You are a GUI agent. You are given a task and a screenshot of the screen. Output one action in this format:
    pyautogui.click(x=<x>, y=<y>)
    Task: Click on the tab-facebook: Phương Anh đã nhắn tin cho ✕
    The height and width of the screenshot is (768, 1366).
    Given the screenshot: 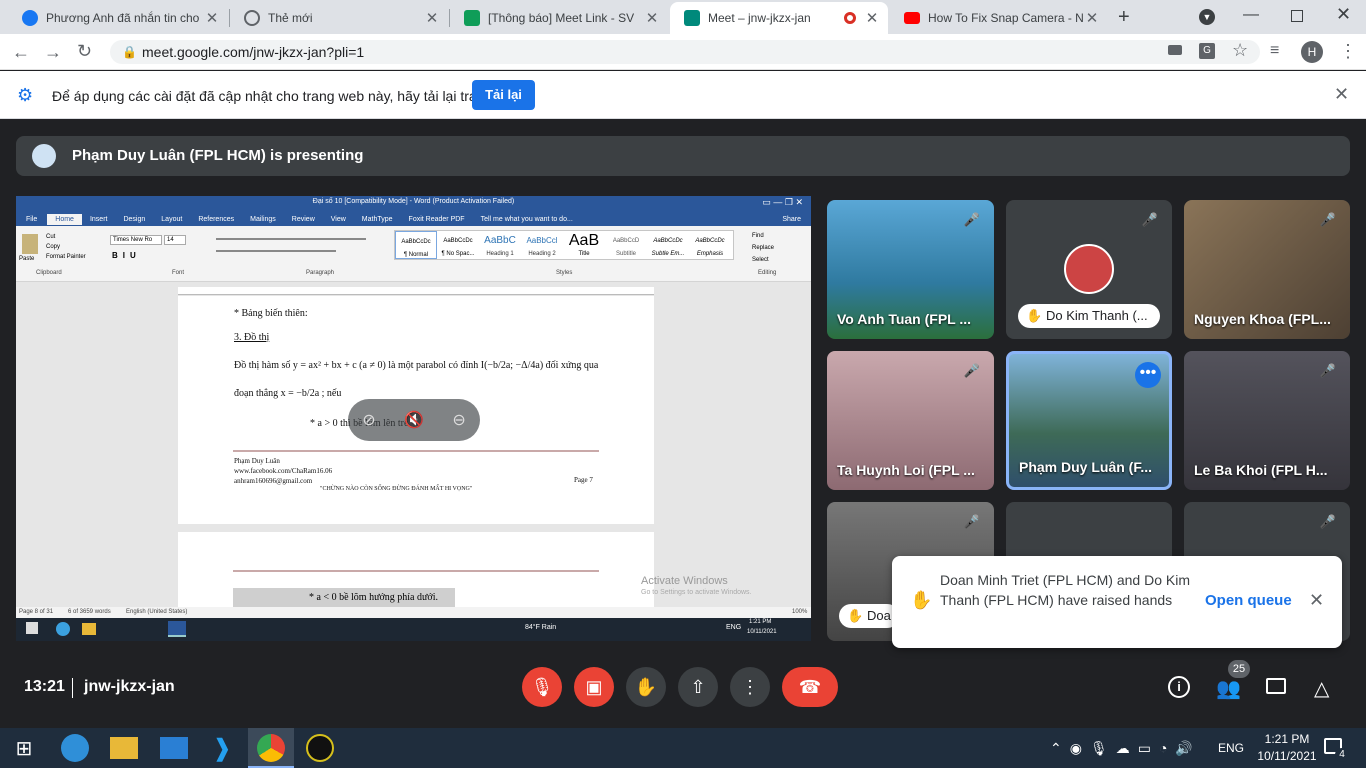 What is the action you would take?
    pyautogui.click(x=118, y=18)
    